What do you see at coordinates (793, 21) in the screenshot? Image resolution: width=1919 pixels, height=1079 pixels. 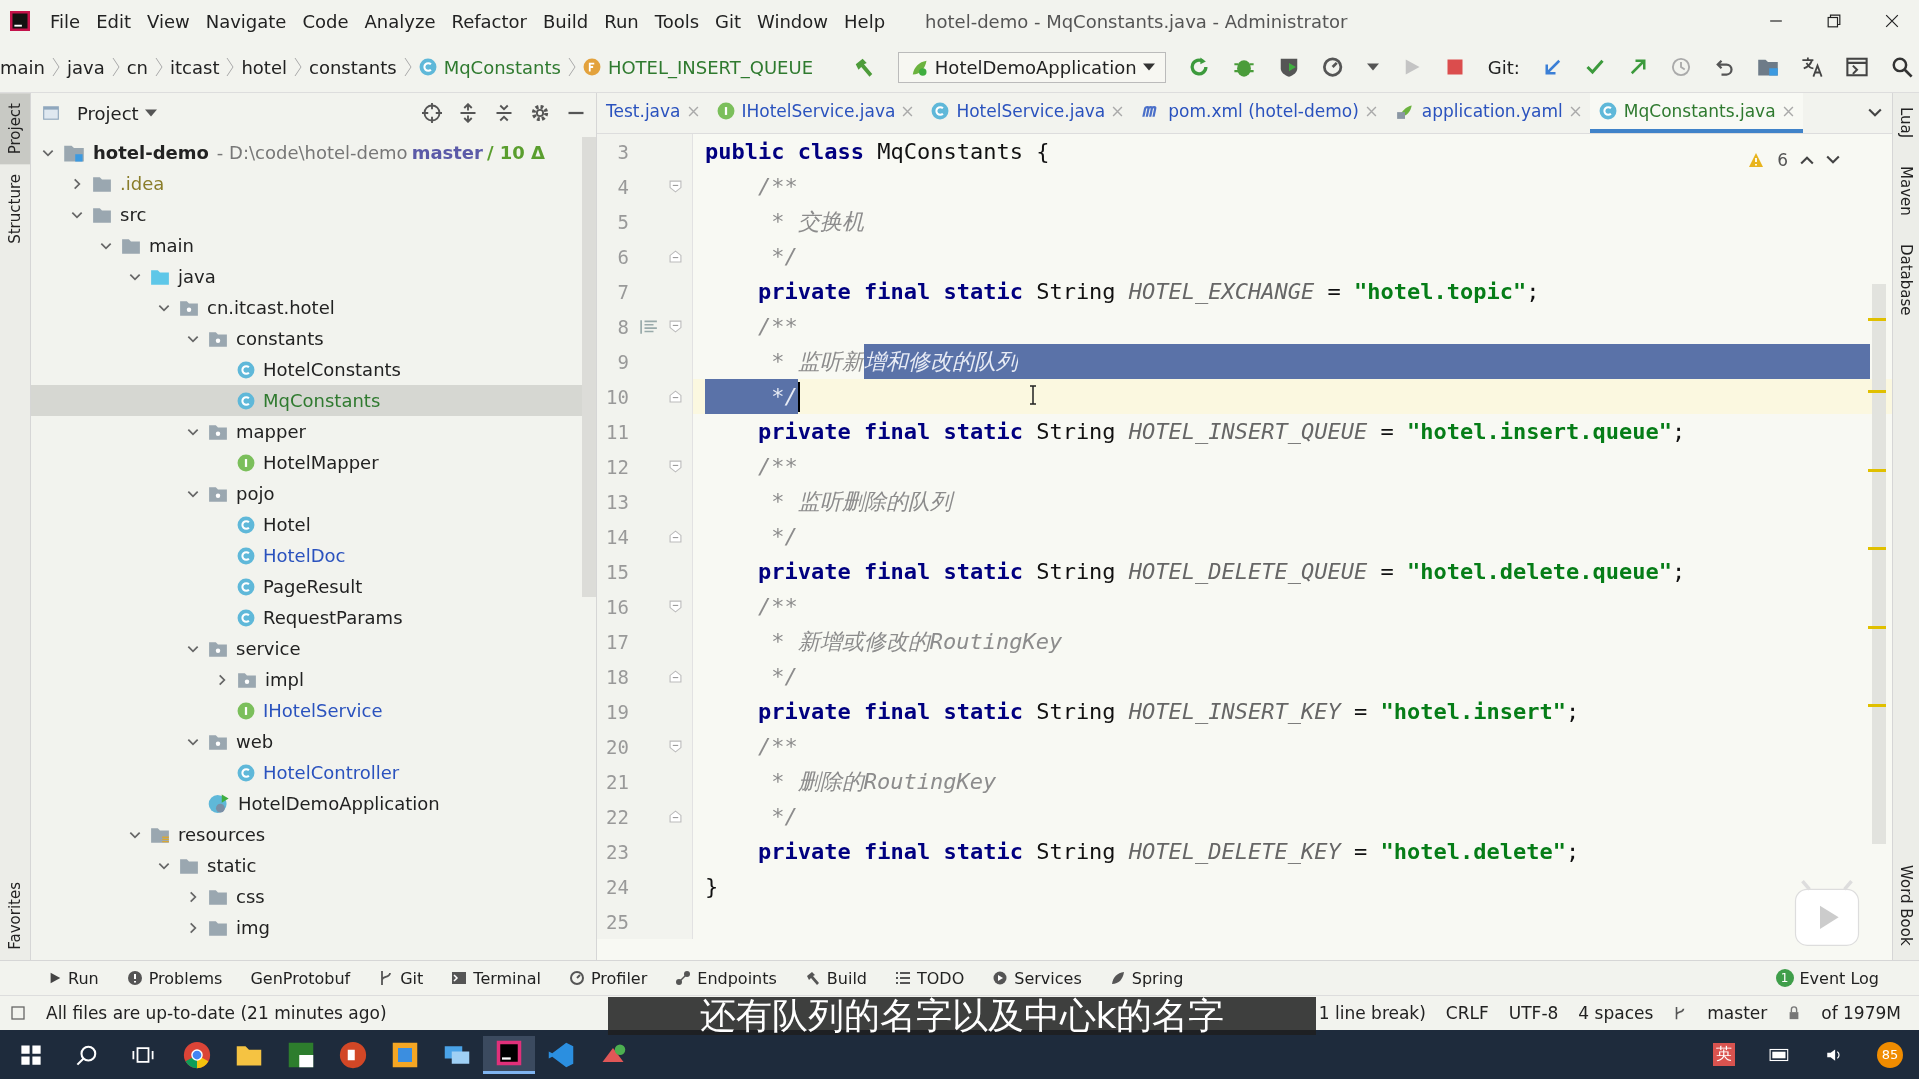 I see `menu-item: Window` at bounding box center [793, 21].